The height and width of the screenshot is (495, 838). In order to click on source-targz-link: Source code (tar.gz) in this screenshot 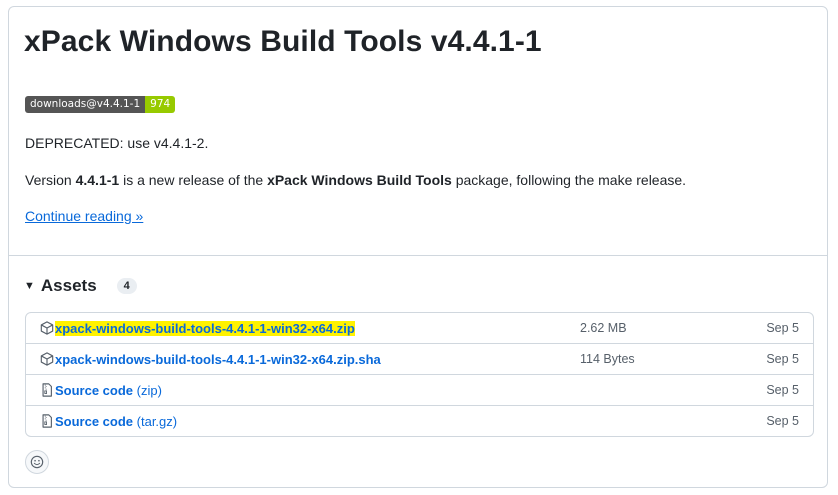, I will do `click(116, 421)`.